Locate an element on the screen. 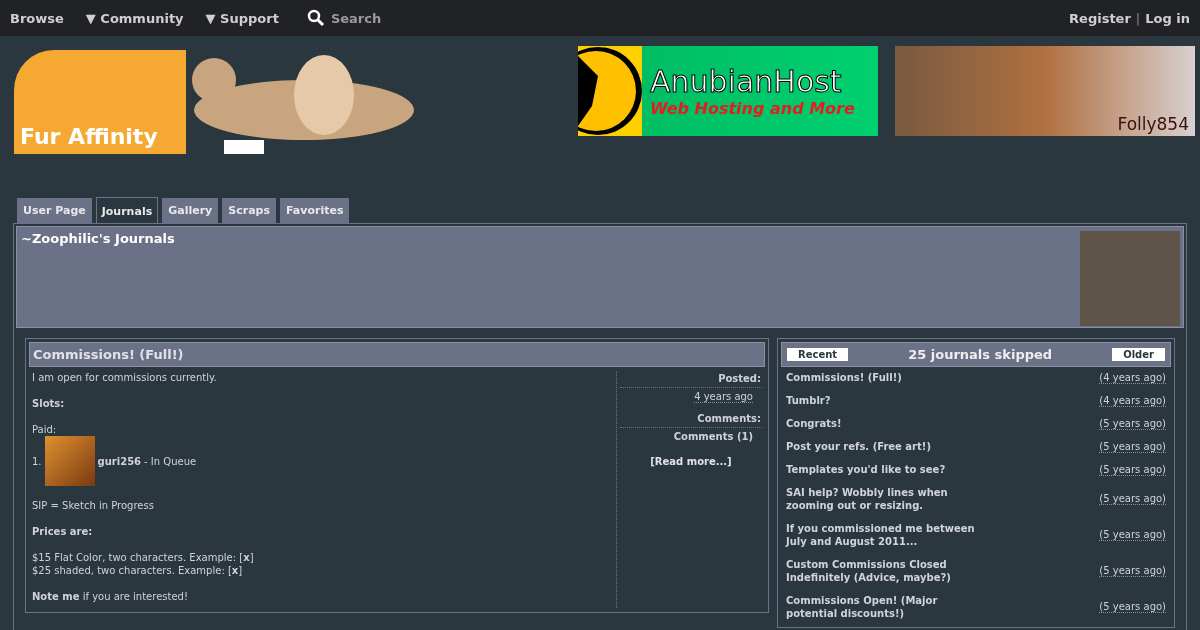  read-more-link: [Read more...] is located at coordinates (691, 461).